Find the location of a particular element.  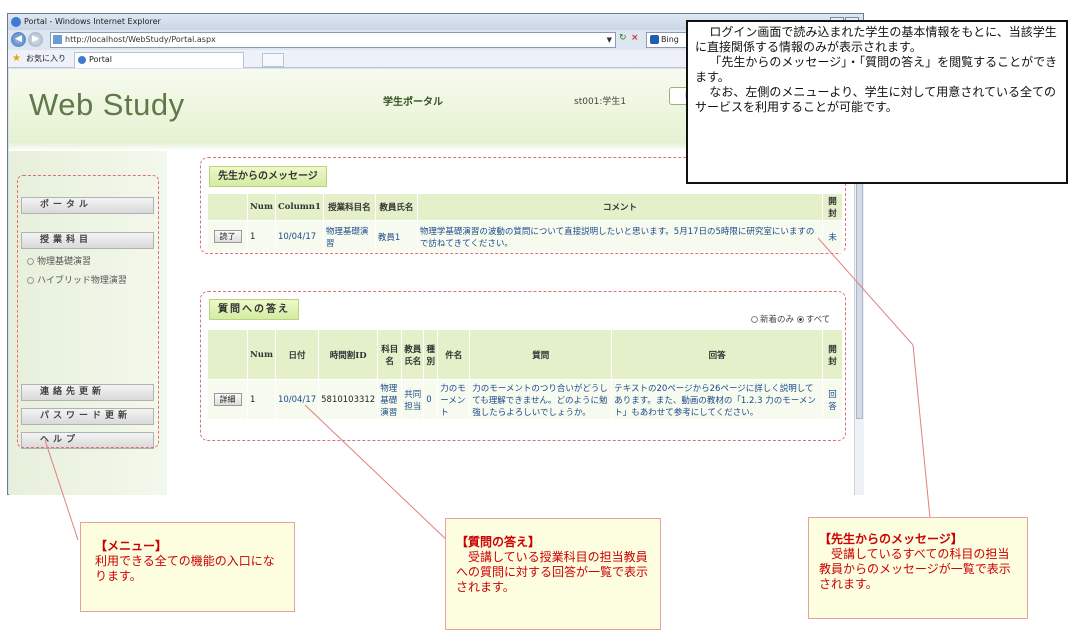

mark-read-button: 読了 is located at coordinates (227, 236).